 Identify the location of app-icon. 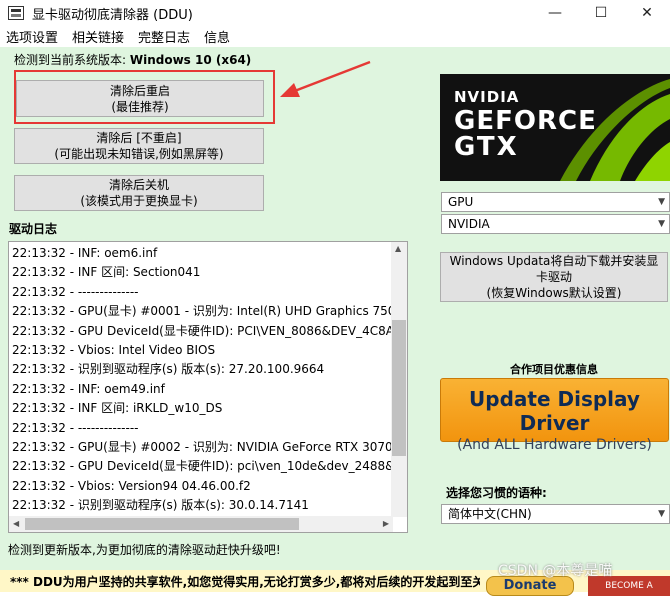
(16, 13).